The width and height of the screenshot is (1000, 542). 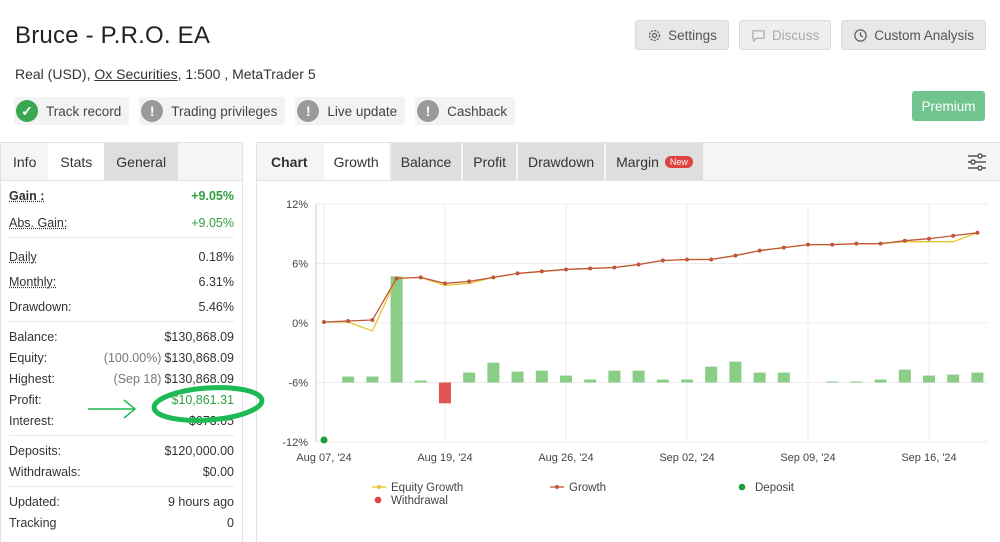 What do you see at coordinates (324, 440) in the screenshot?
I see `deposit-point` at bounding box center [324, 440].